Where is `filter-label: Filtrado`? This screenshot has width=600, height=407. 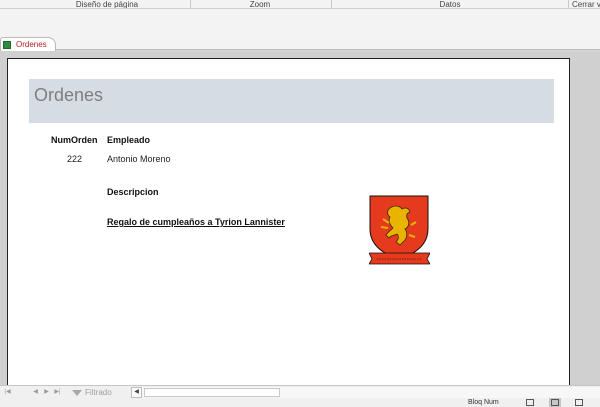
filter-label: Filtrado is located at coordinates (98, 392).